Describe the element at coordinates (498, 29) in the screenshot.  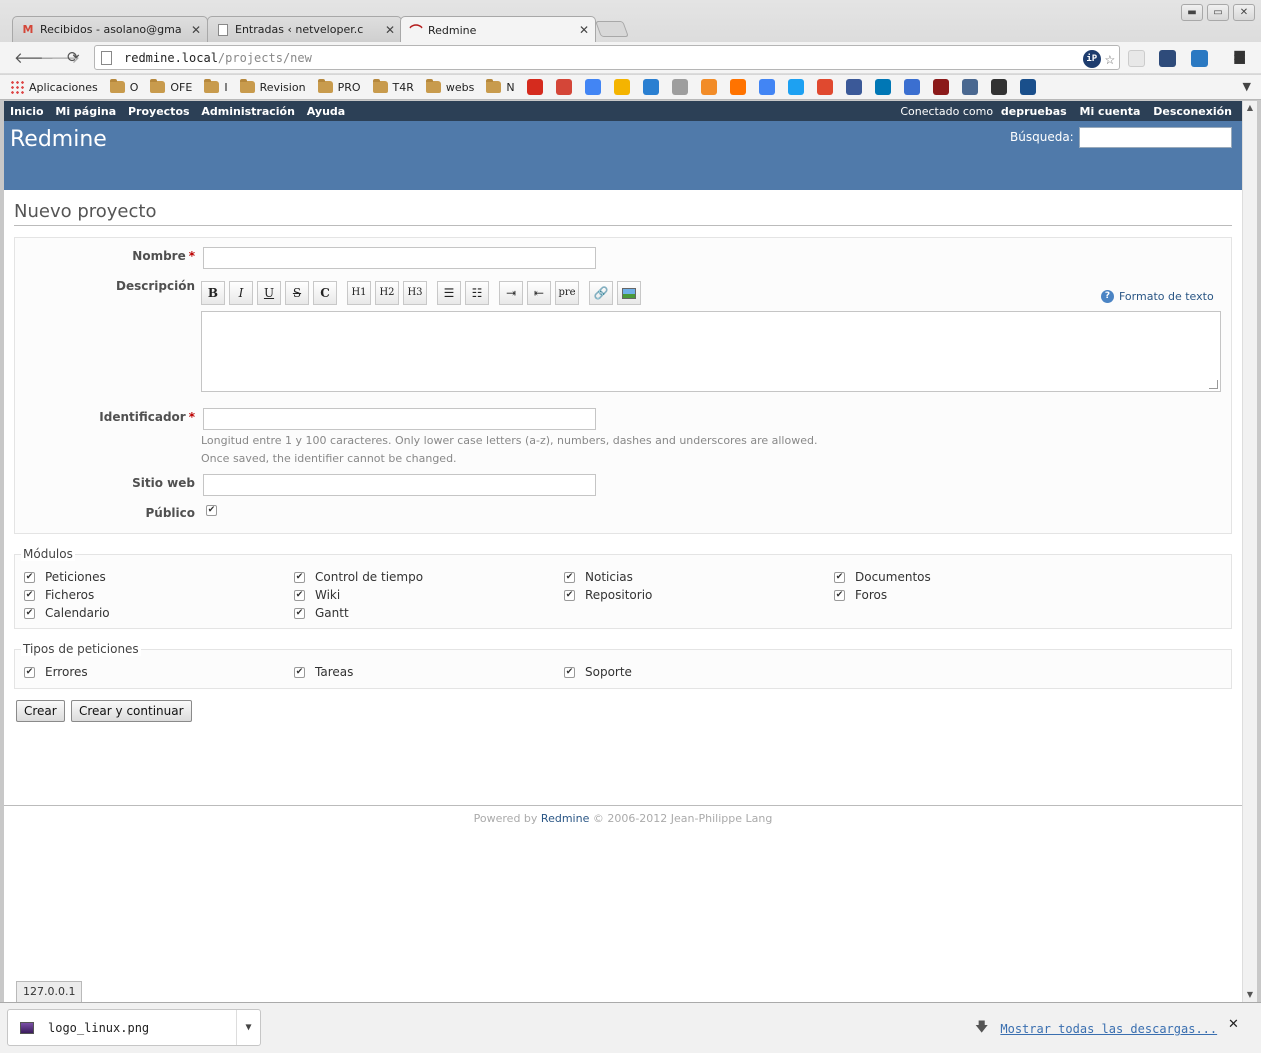
I see `tab-redmine: ⌒ Redmine ✕` at that location.